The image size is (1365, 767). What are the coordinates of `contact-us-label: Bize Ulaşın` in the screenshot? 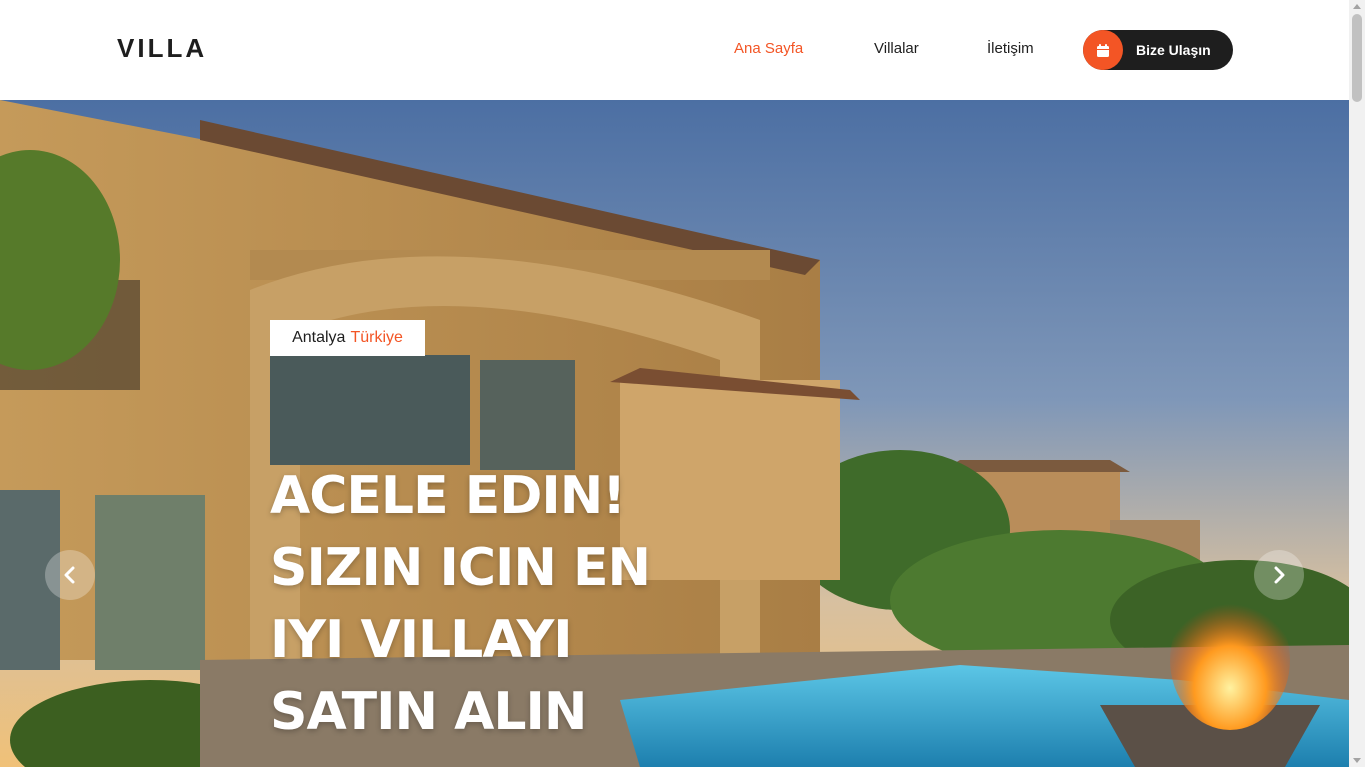 It's located at (1173, 50).